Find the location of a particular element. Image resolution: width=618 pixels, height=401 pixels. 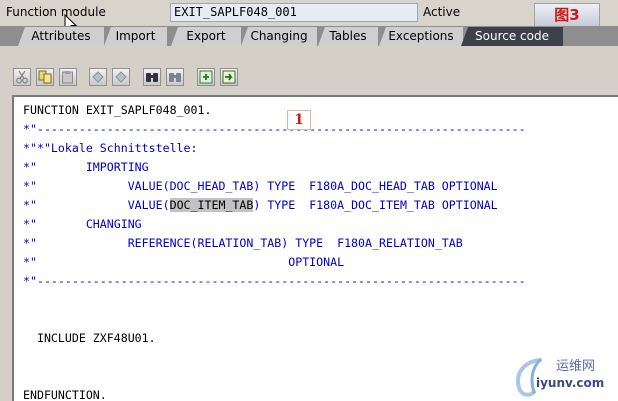

tab-source-code: Source code is located at coordinates (512, 36).